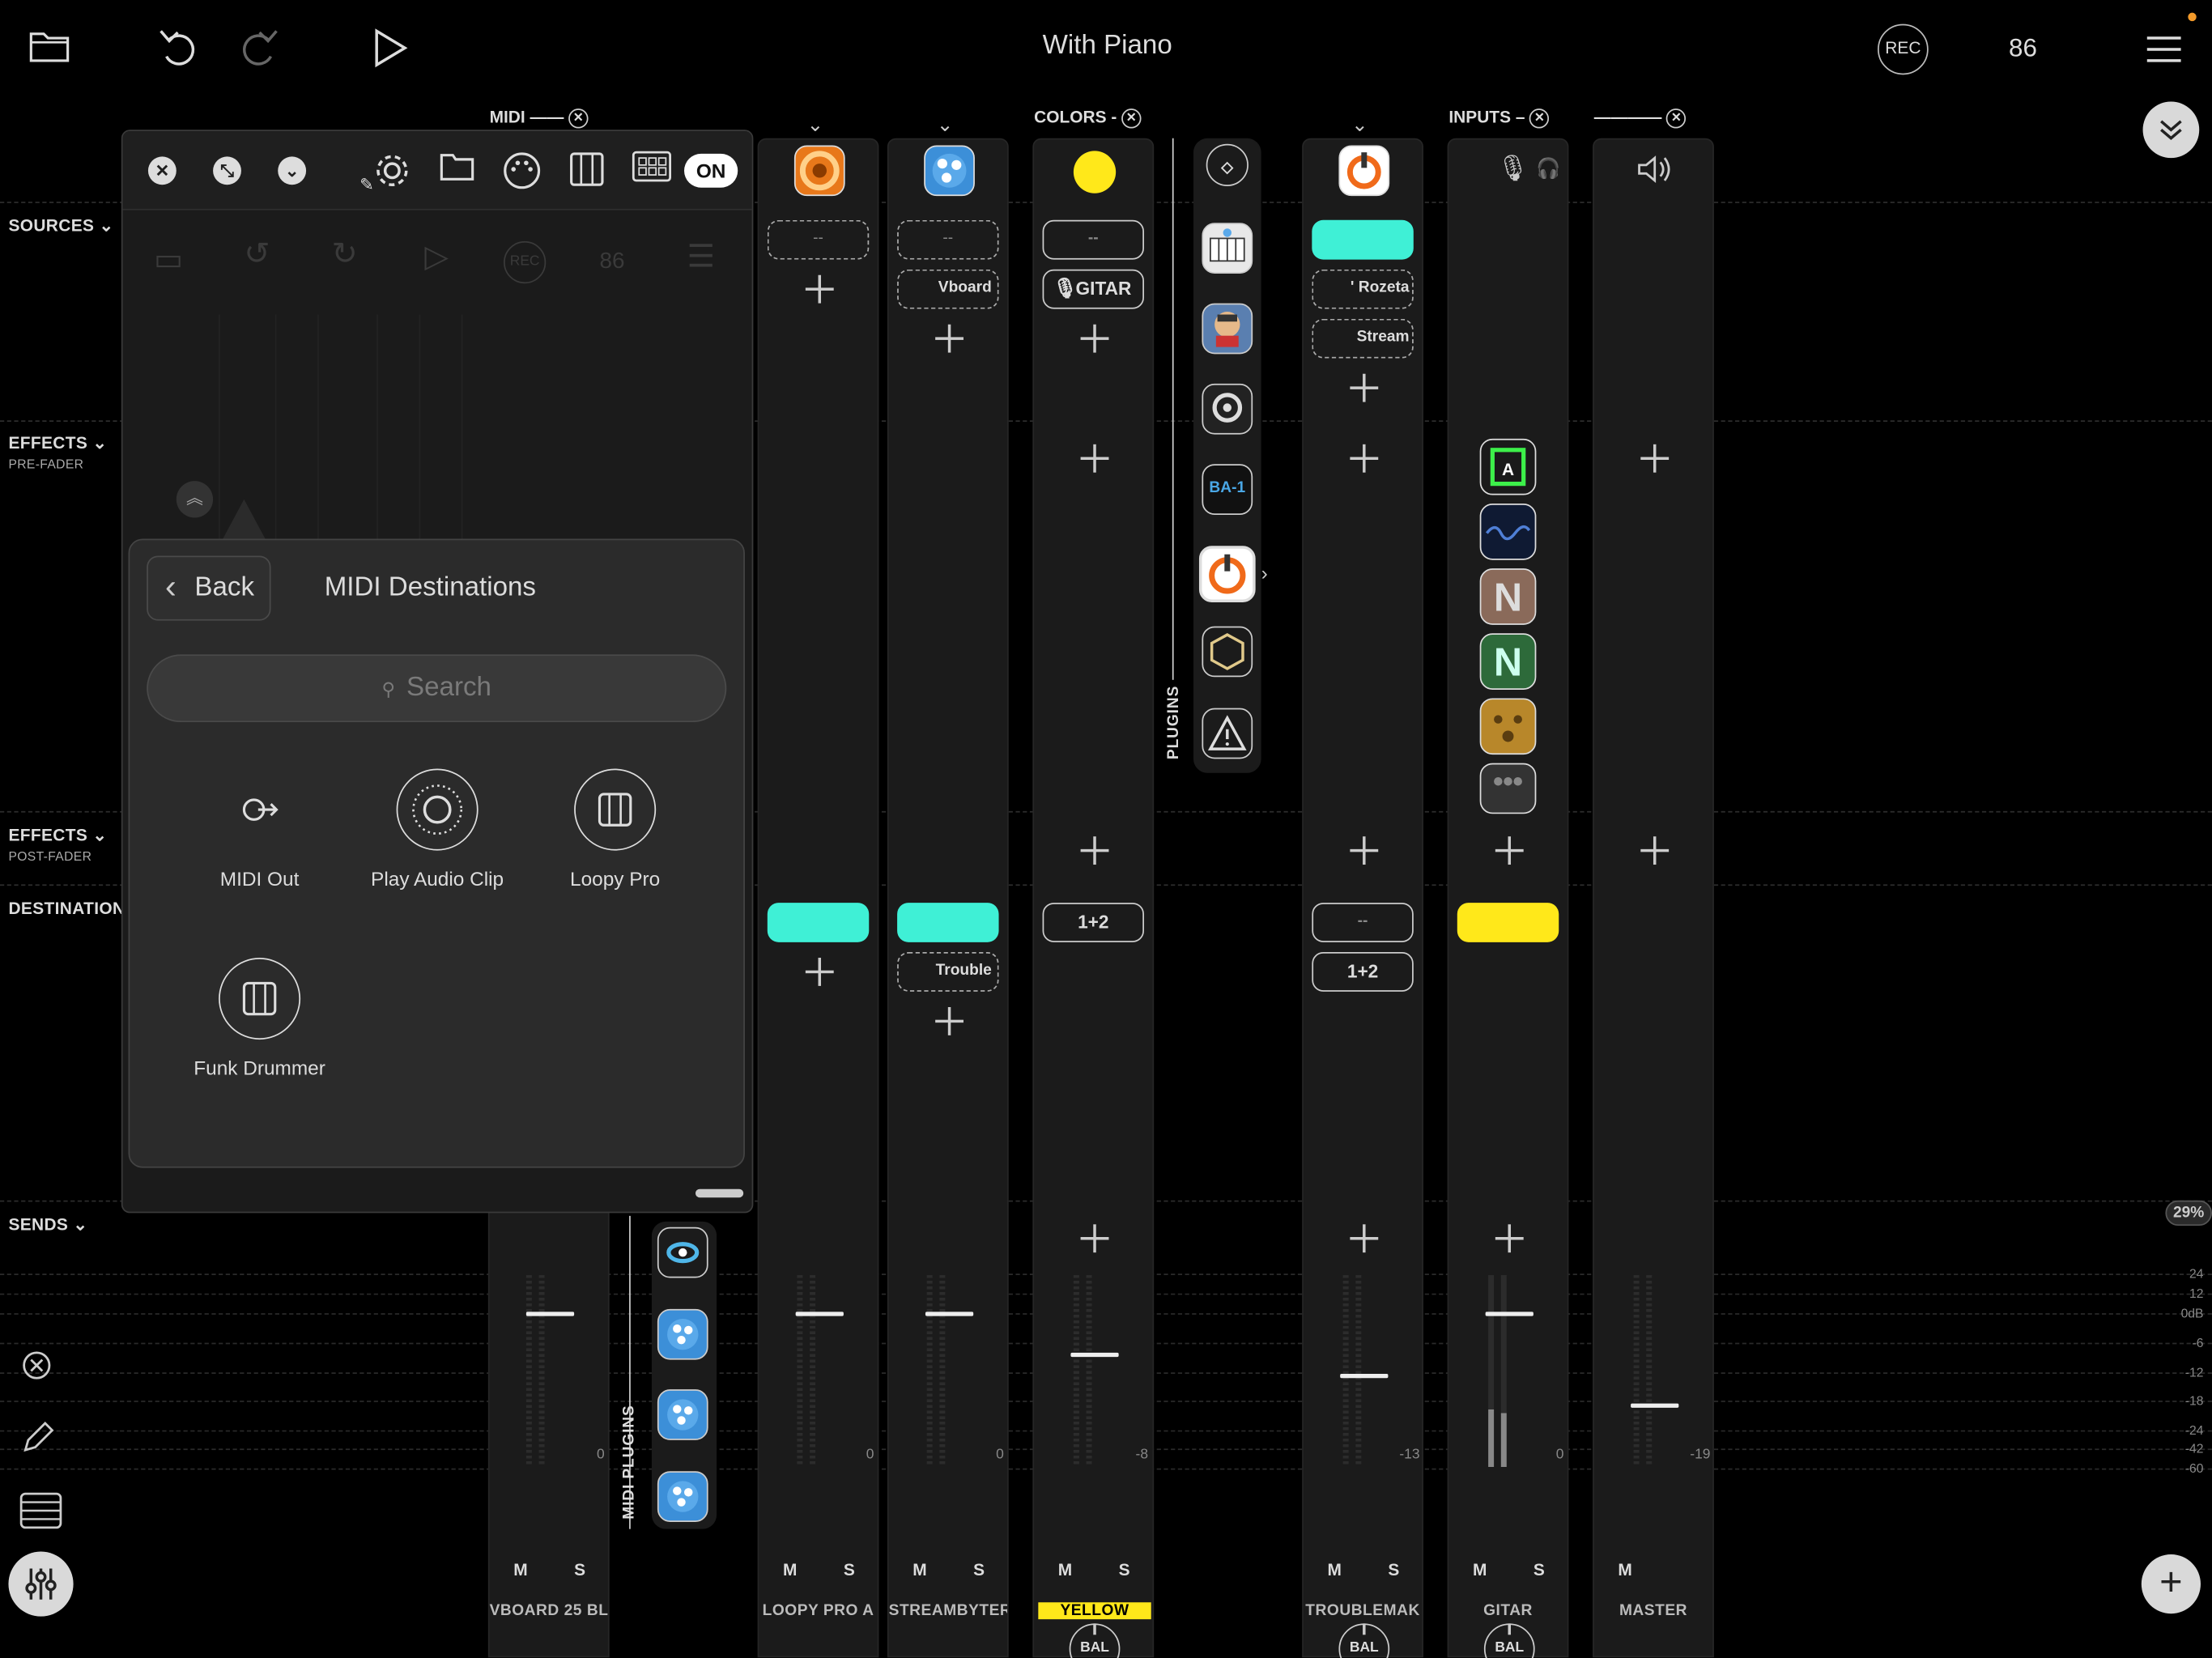 Image resolution: width=2212 pixels, height=1658 pixels. I want to click on folder-icon, so click(457, 172).